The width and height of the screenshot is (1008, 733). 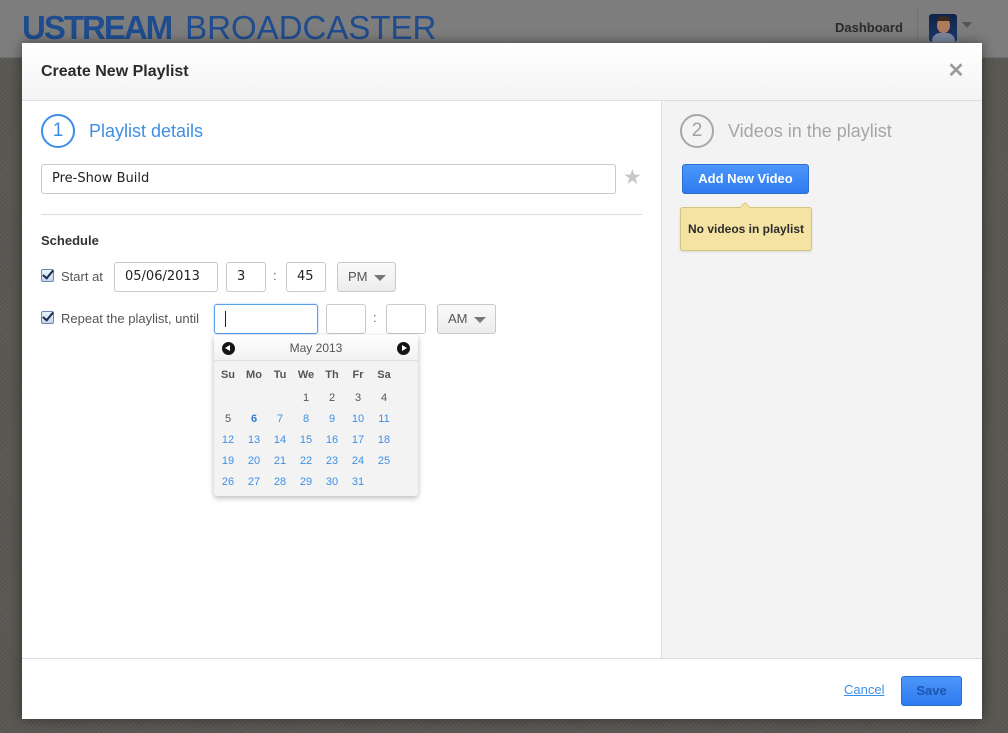 I want to click on day-cell: 21, so click(x=280, y=461).